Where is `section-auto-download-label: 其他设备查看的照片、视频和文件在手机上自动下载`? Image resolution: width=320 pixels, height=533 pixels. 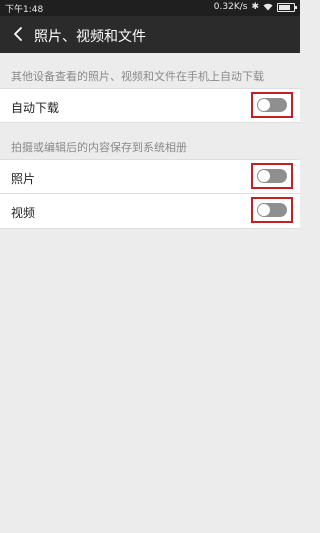
section-auto-download-label: 其他设备查看的照片、视频和文件在手机上自动下载 is located at coordinates (137, 76).